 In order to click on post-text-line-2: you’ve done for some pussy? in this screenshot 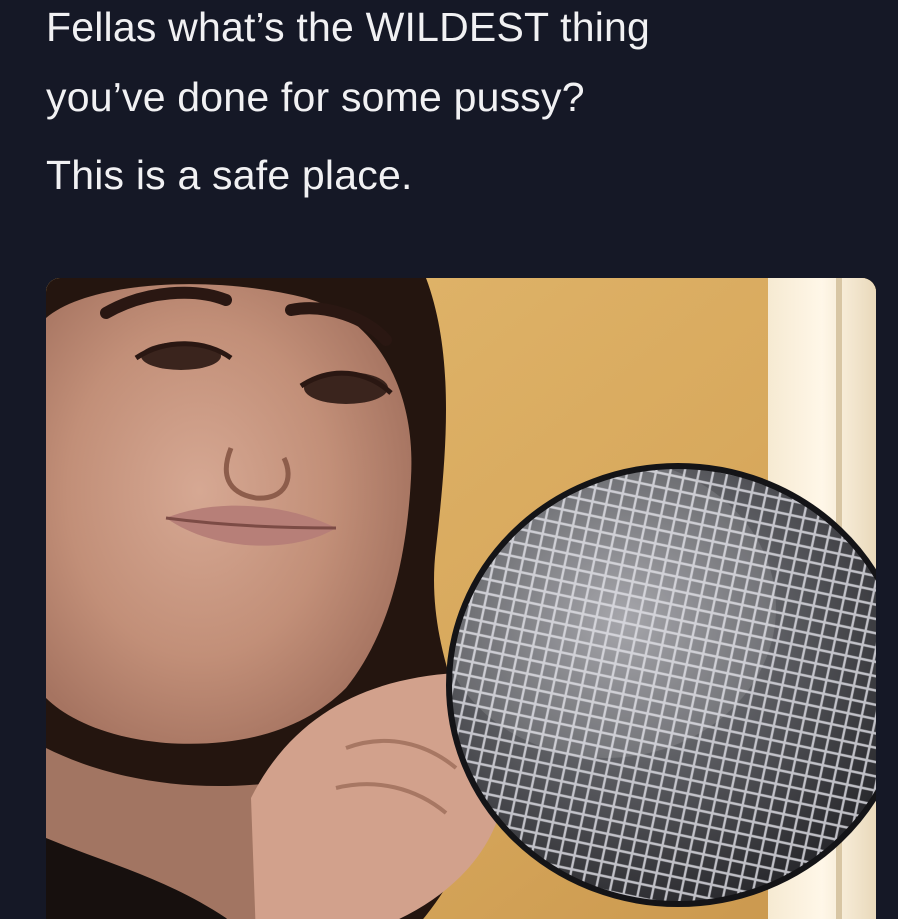, I will do `click(315, 97)`.